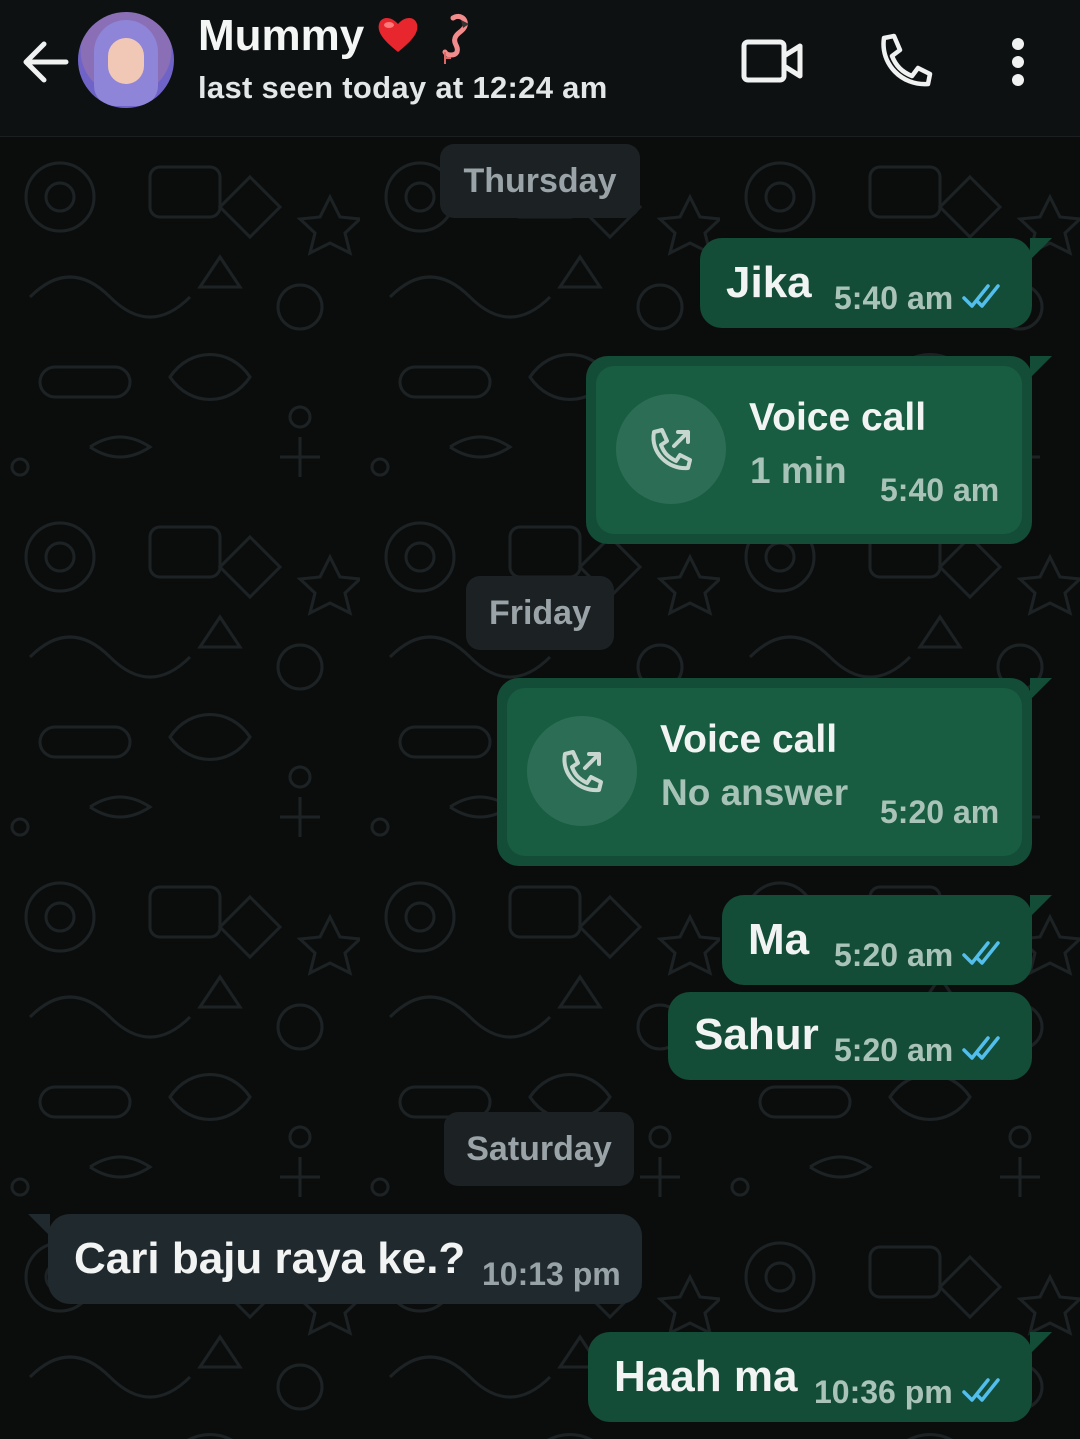 Image resolution: width=1080 pixels, height=1439 pixels. I want to click on message-outgoing-sahur: Sahur 5:20 am, so click(850, 1036).